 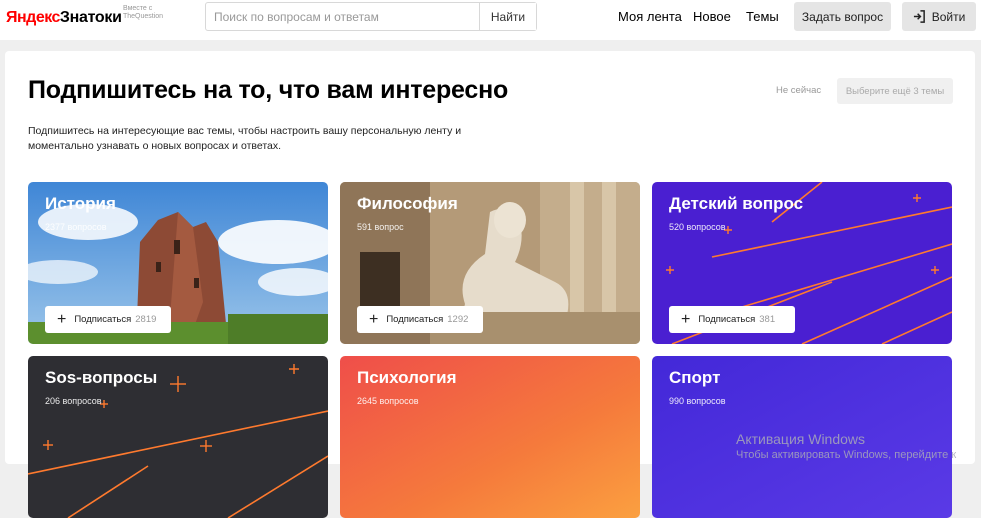 What do you see at coordinates (712, 16) in the screenshot?
I see `nav-new: Новое` at bounding box center [712, 16].